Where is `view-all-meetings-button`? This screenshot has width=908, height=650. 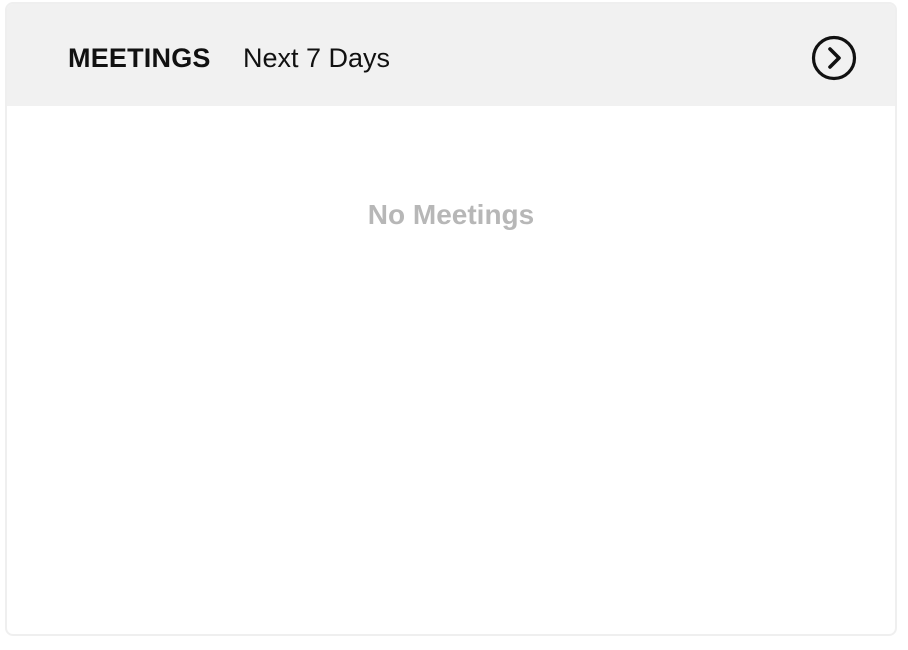 view-all-meetings-button is located at coordinates (834, 58).